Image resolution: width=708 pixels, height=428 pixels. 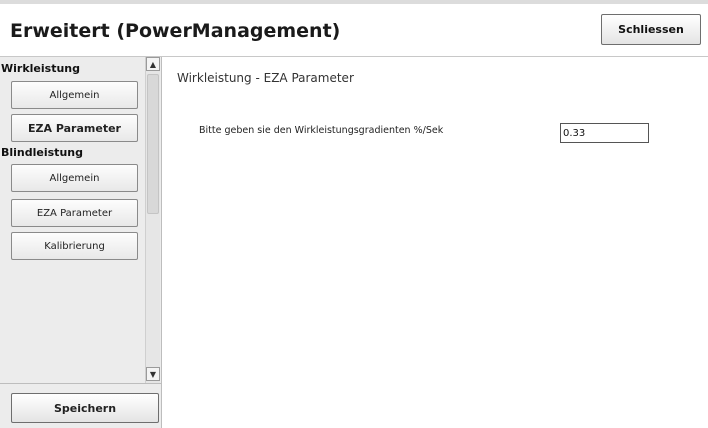 What do you see at coordinates (153, 64) in the screenshot?
I see `chevron-up-icon: ▲` at bounding box center [153, 64].